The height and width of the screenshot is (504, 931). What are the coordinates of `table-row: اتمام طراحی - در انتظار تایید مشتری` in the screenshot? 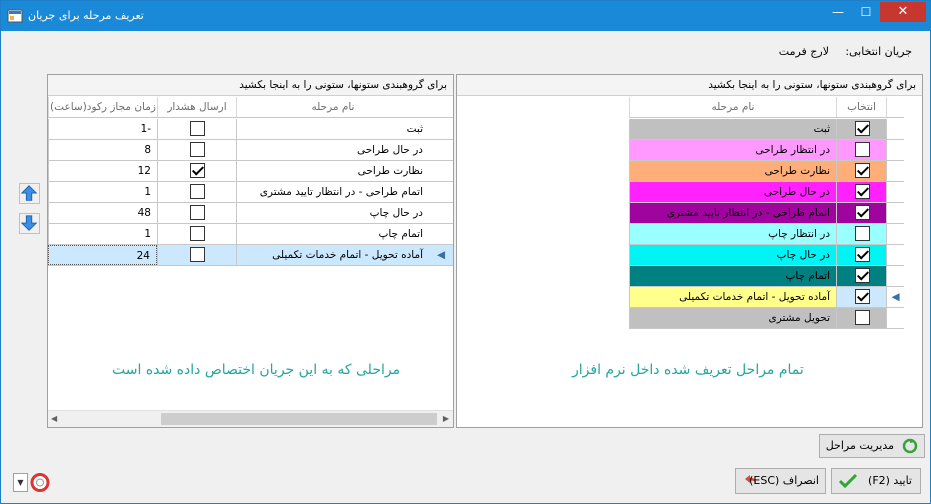 It's located at (766, 213).